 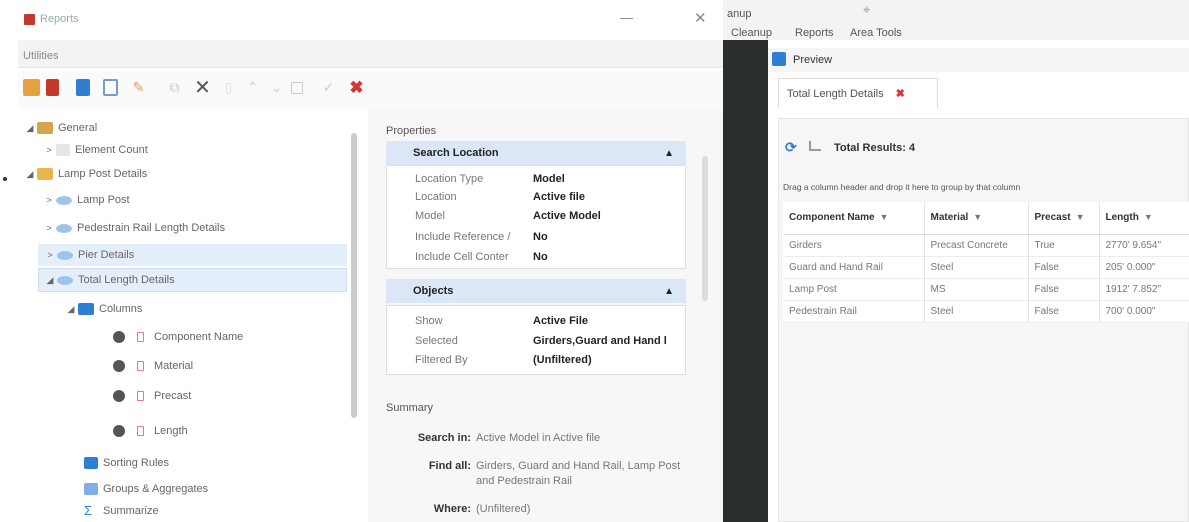 What do you see at coordinates (949, 218) in the screenshot?
I see `header-label: Material` at bounding box center [949, 218].